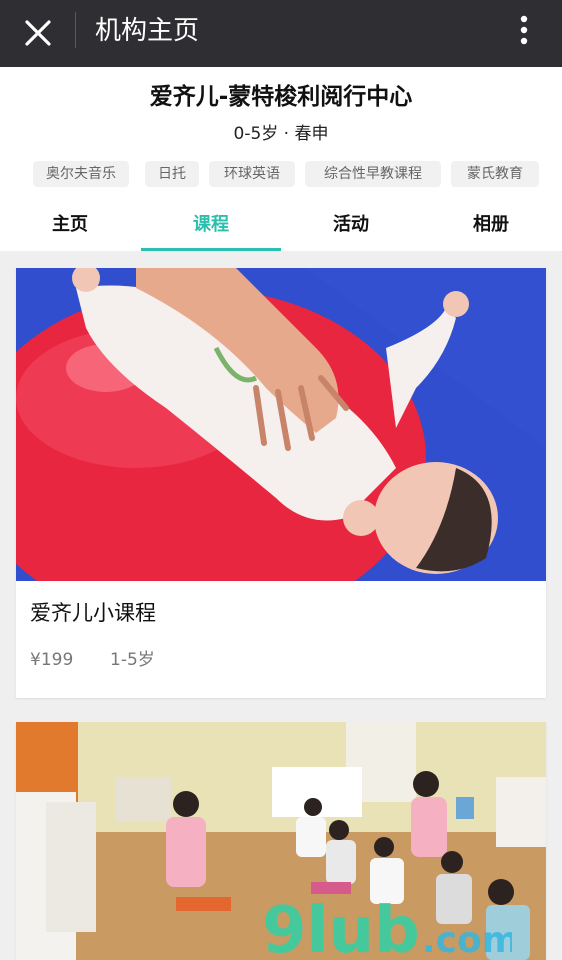 Image resolution: width=562 pixels, height=960 pixels. What do you see at coordinates (38, 33) in the screenshot?
I see `close-icon` at bounding box center [38, 33].